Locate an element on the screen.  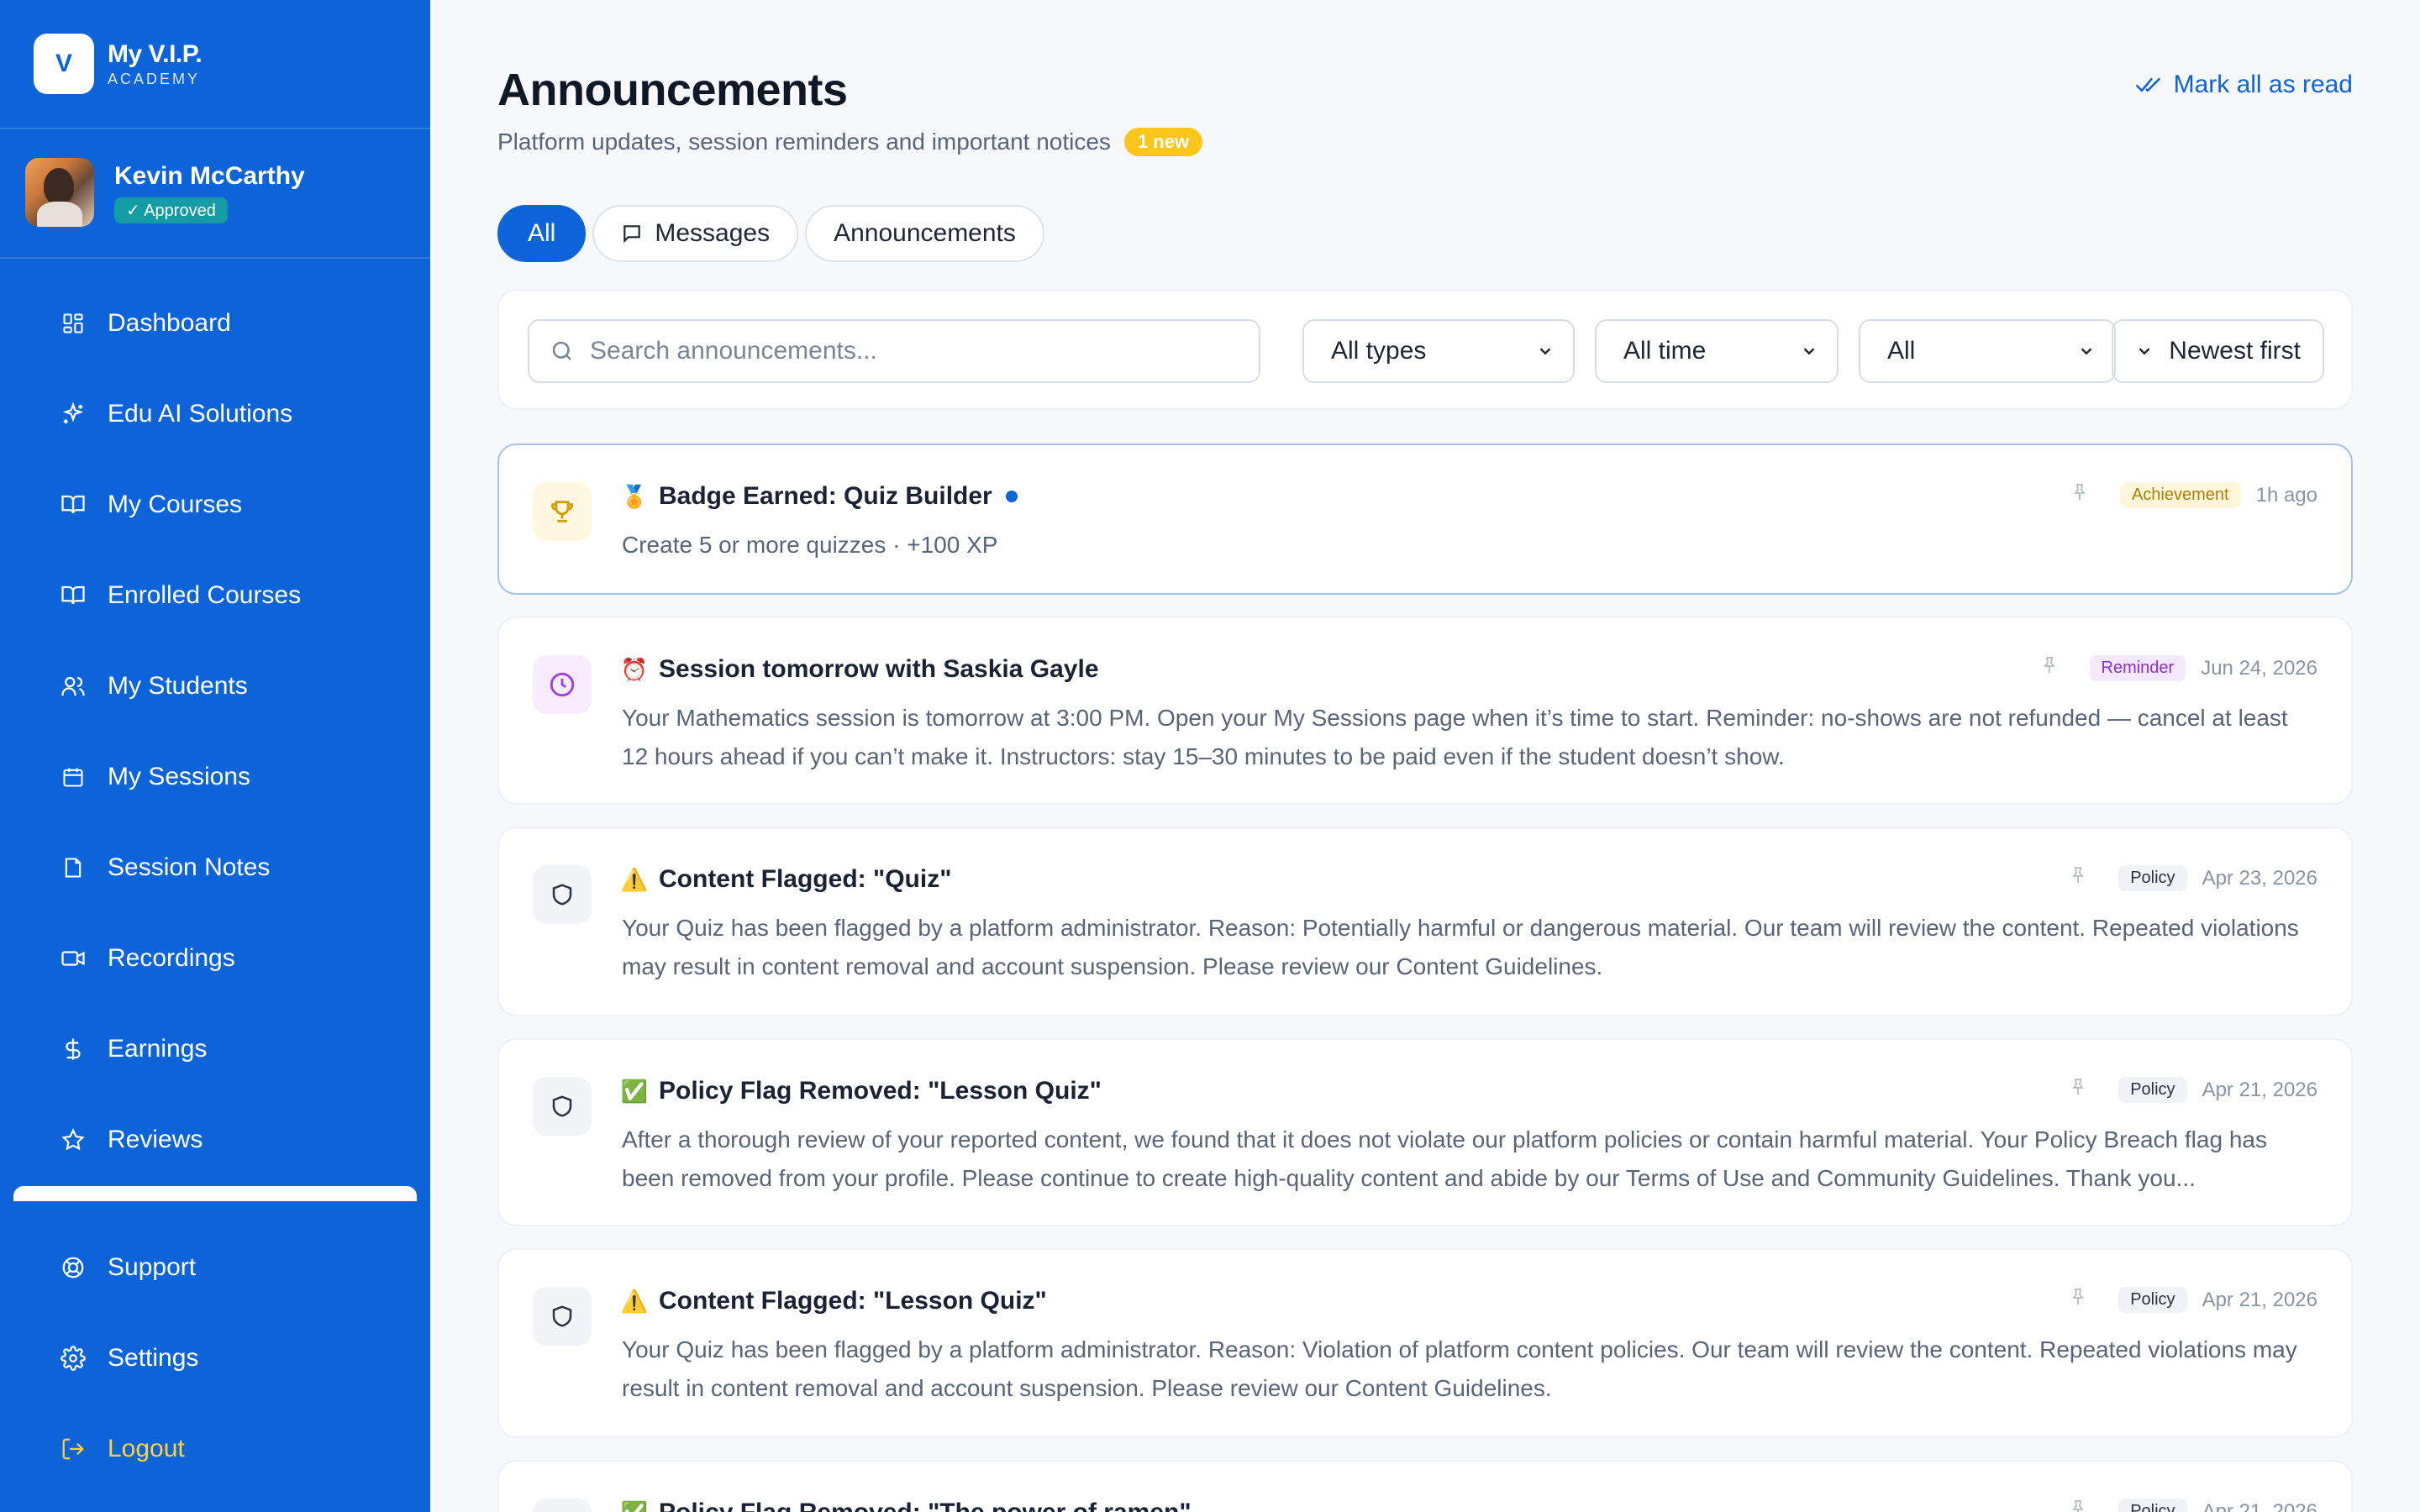
star-icon is located at coordinates (73, 1139).